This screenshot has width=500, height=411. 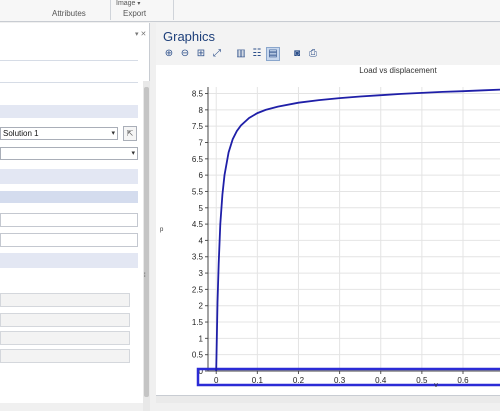 What do you see at coordinates (198, 257) in the screenshot?
I see `y-tick-label: 3.5` at bounding box center [198, 257].